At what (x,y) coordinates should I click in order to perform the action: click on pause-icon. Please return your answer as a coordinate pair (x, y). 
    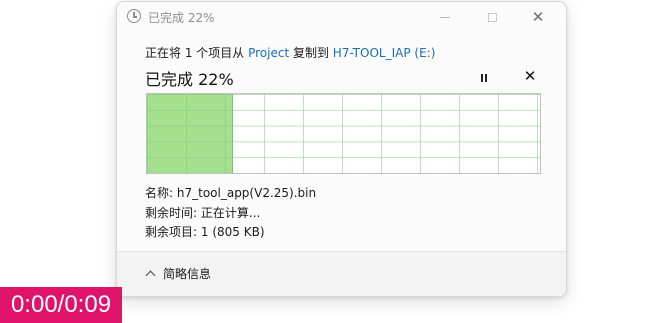
    Looking at the image, I should click on (484, 76).